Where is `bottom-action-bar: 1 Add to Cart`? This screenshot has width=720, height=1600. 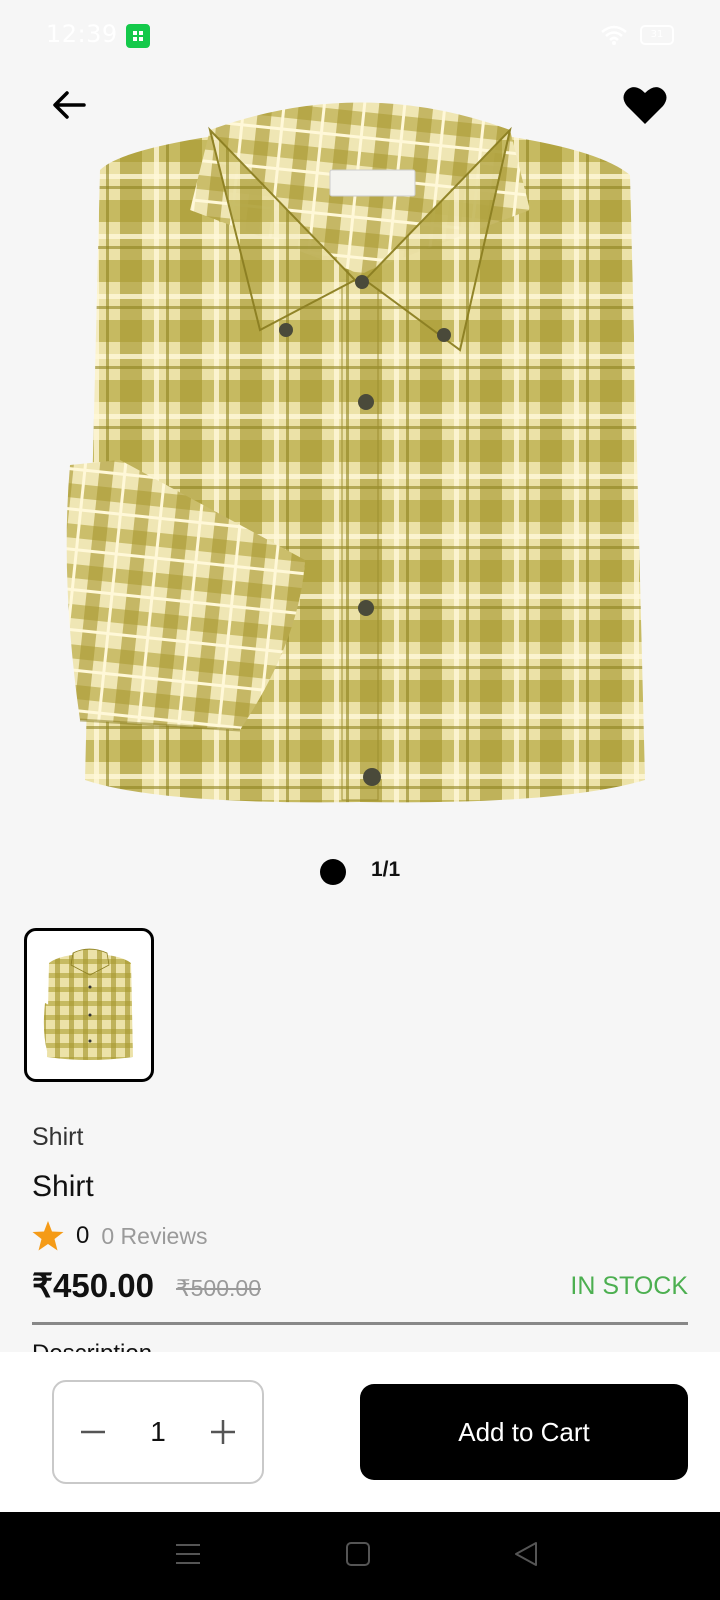
bottom-action-bar: 1 Add to Cart is located at coordinates (360, 1432).